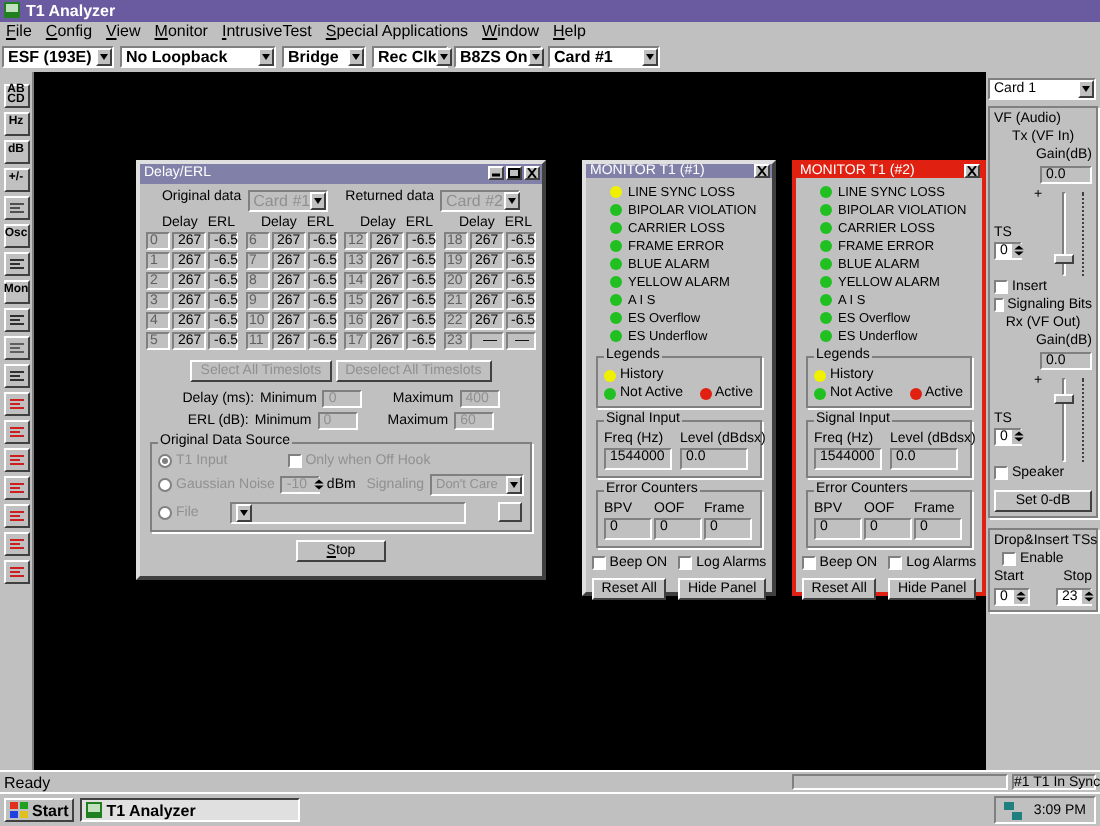 The image size is (1100, 826). I want to click on maximize-icon, so click(514, 173).